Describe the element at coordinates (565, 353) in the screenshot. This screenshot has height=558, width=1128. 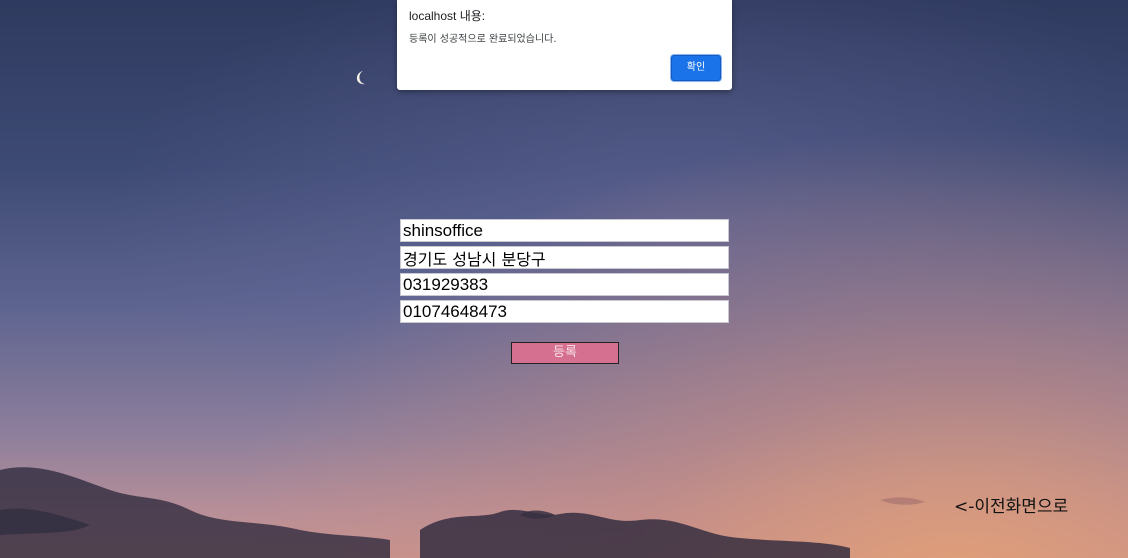
I see `register-button: 등록` at that location.